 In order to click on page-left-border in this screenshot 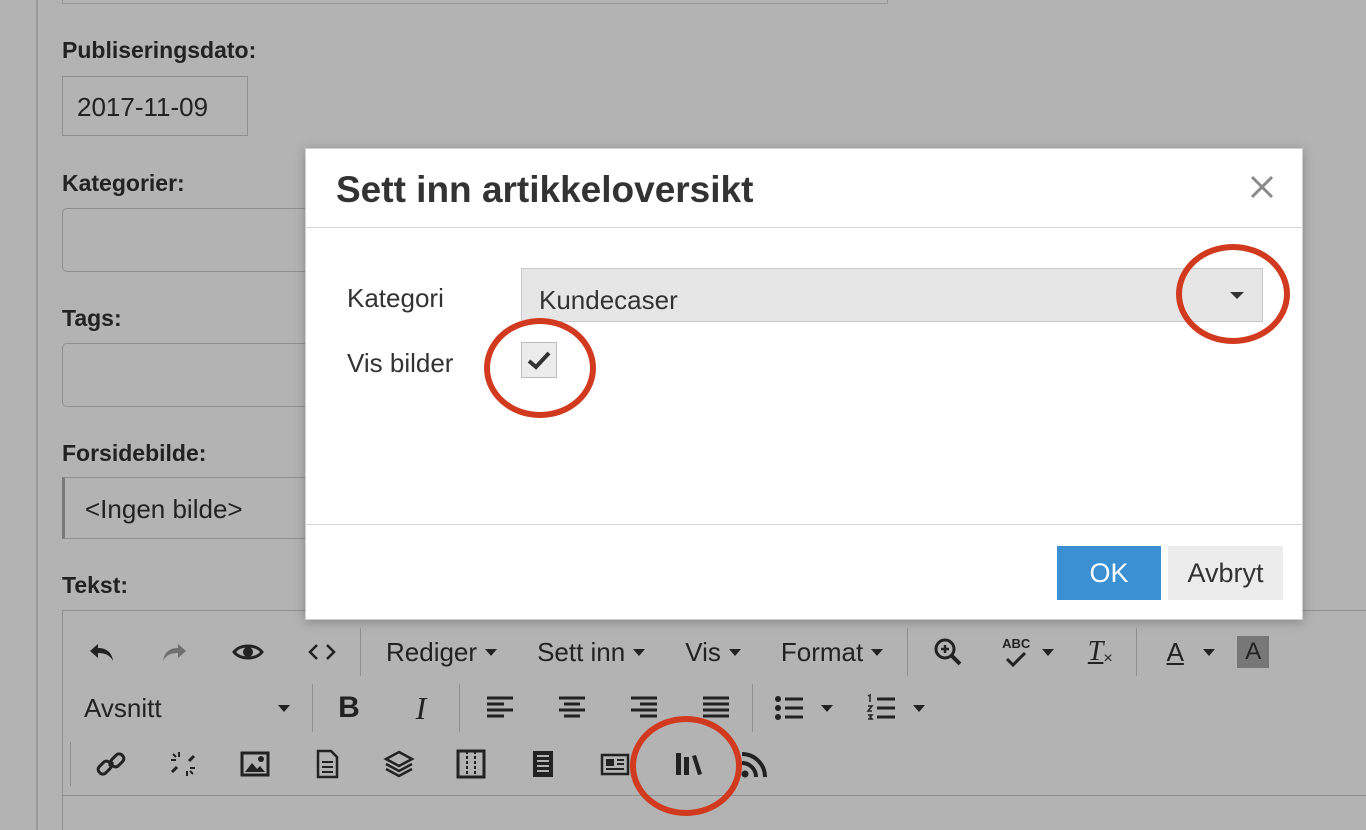, I will do `click(37, 415)`.